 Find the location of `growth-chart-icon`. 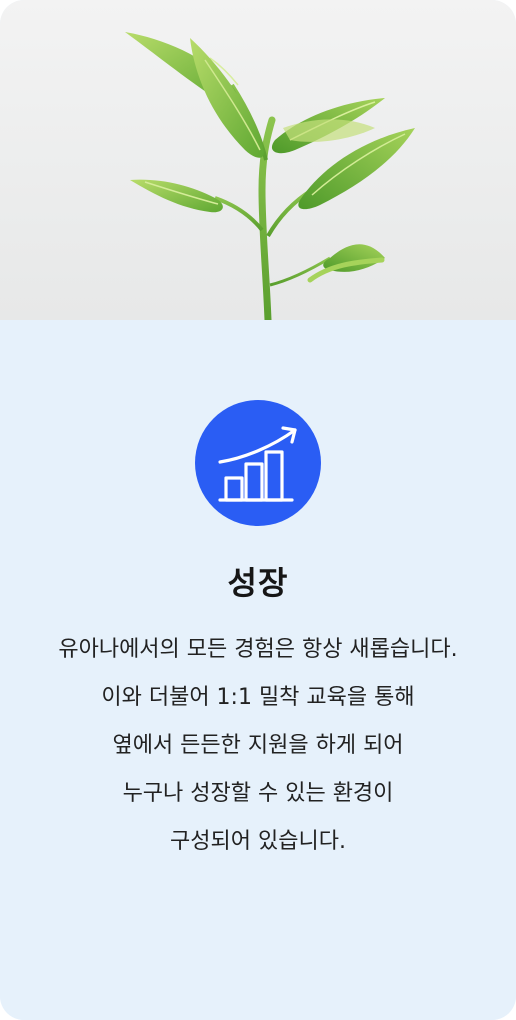

growth-chart-icon is located at coordinates (258, 463).